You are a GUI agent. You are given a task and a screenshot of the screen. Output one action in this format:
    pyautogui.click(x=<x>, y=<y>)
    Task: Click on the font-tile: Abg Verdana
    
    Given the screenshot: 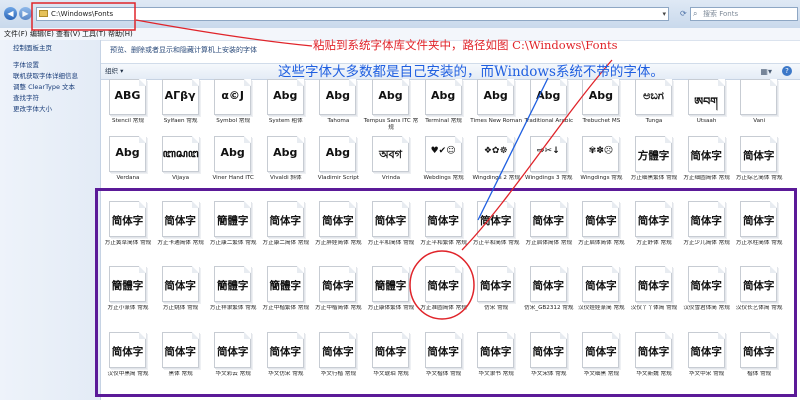 What is the action you would take?
    pyautogui.click(x=128, y=162)
    